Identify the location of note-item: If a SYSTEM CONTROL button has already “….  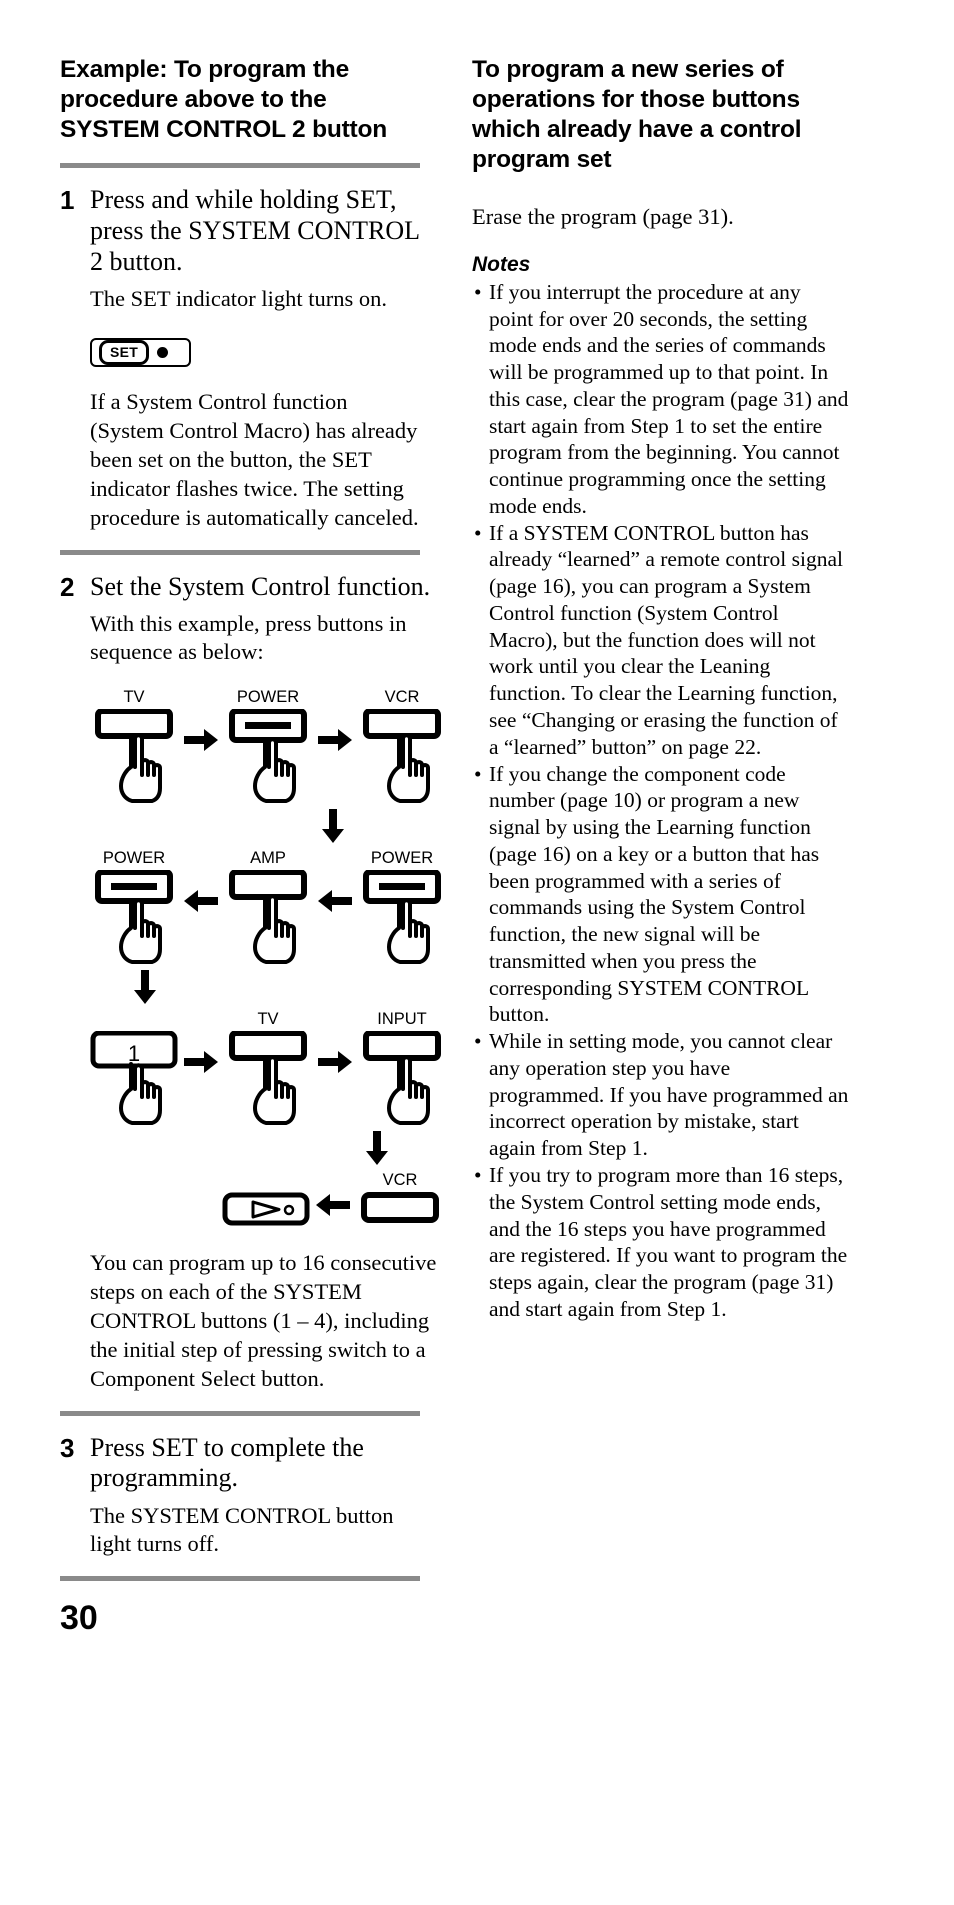
(661, 640).